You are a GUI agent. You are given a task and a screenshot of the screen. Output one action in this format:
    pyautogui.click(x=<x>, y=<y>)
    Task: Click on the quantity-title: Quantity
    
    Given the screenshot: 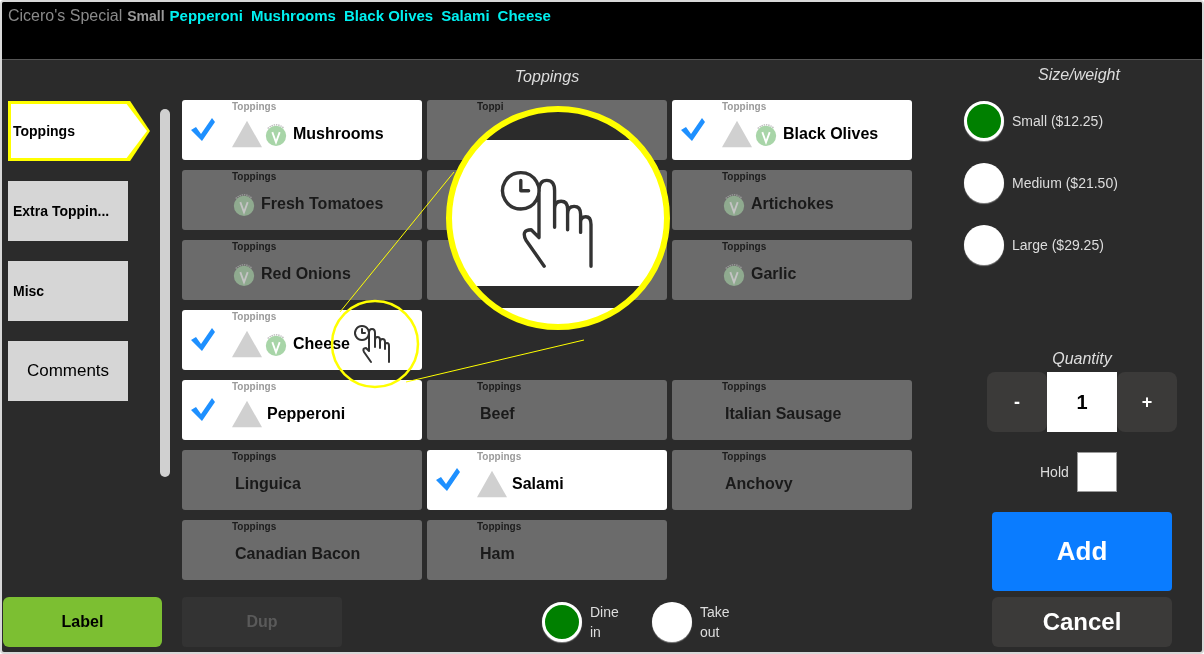 What is the action you would take?
    pyautogui.click(x=1082, y=358)
    